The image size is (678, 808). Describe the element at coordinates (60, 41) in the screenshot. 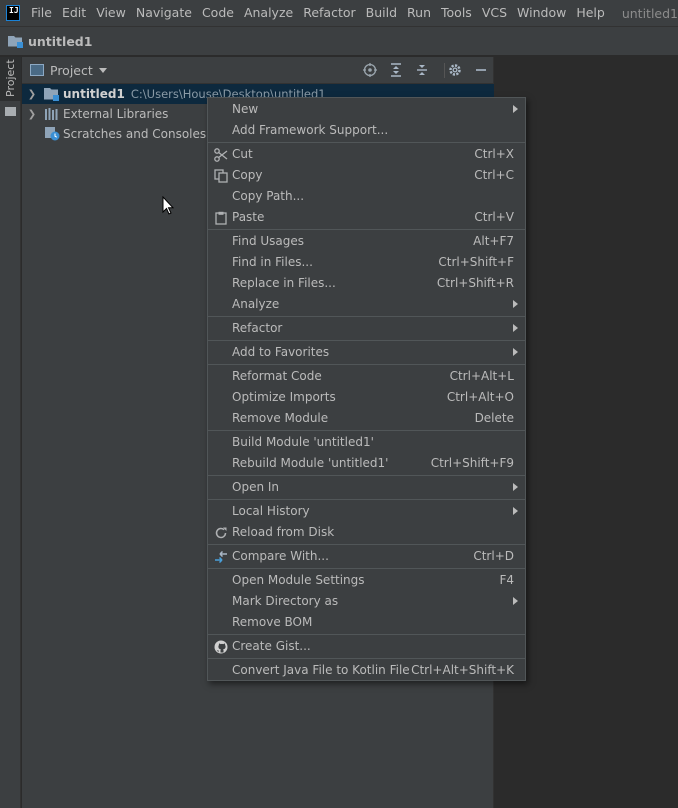

I see `breadcrumb-project: untitled1` at that location.